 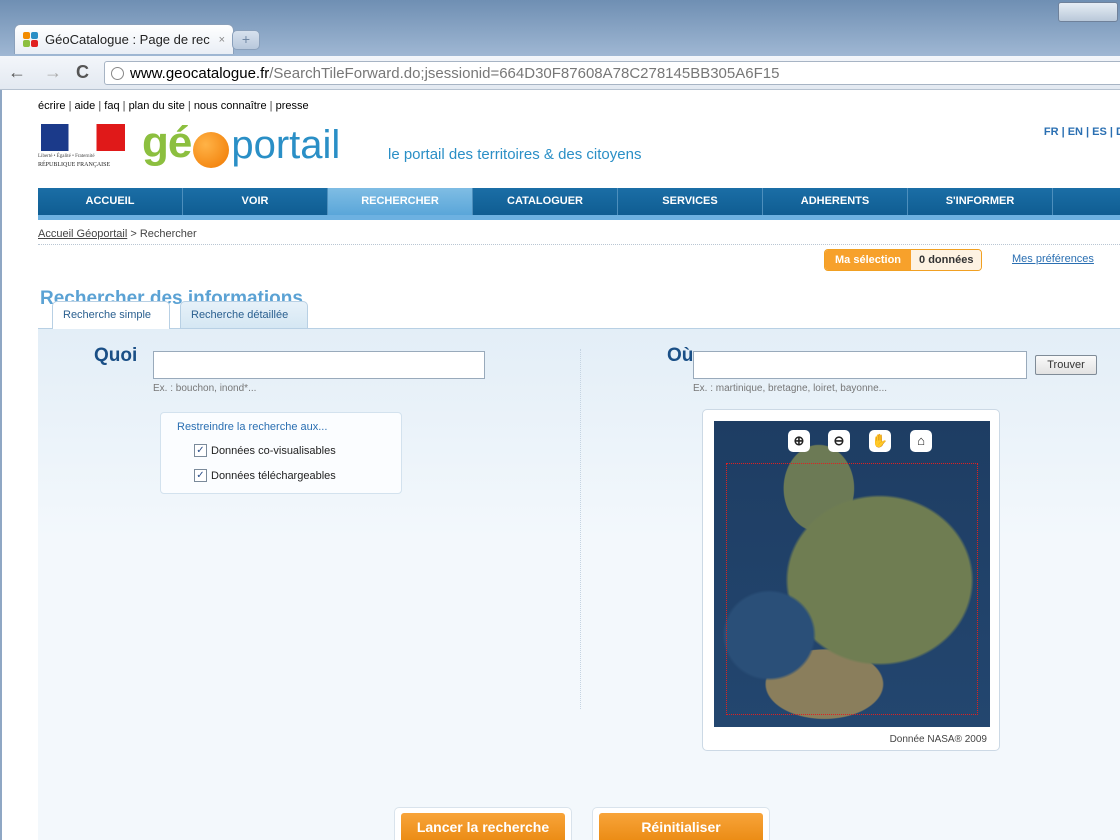 I want to click on link-presse: presse, so click(x=292, y=106).